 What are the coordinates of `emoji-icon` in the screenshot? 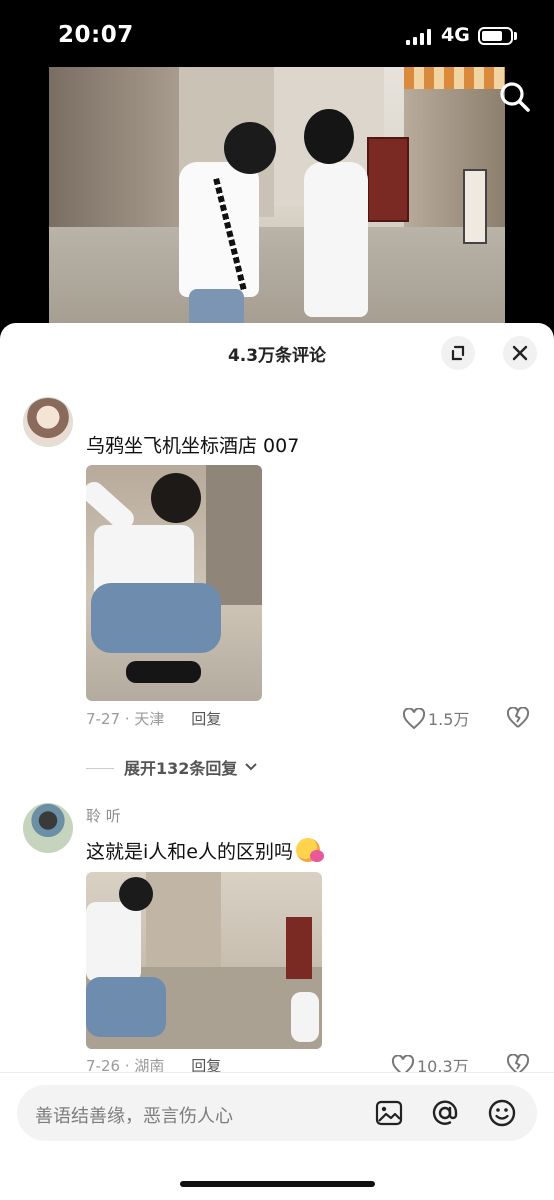 It's located at (502, 1113).